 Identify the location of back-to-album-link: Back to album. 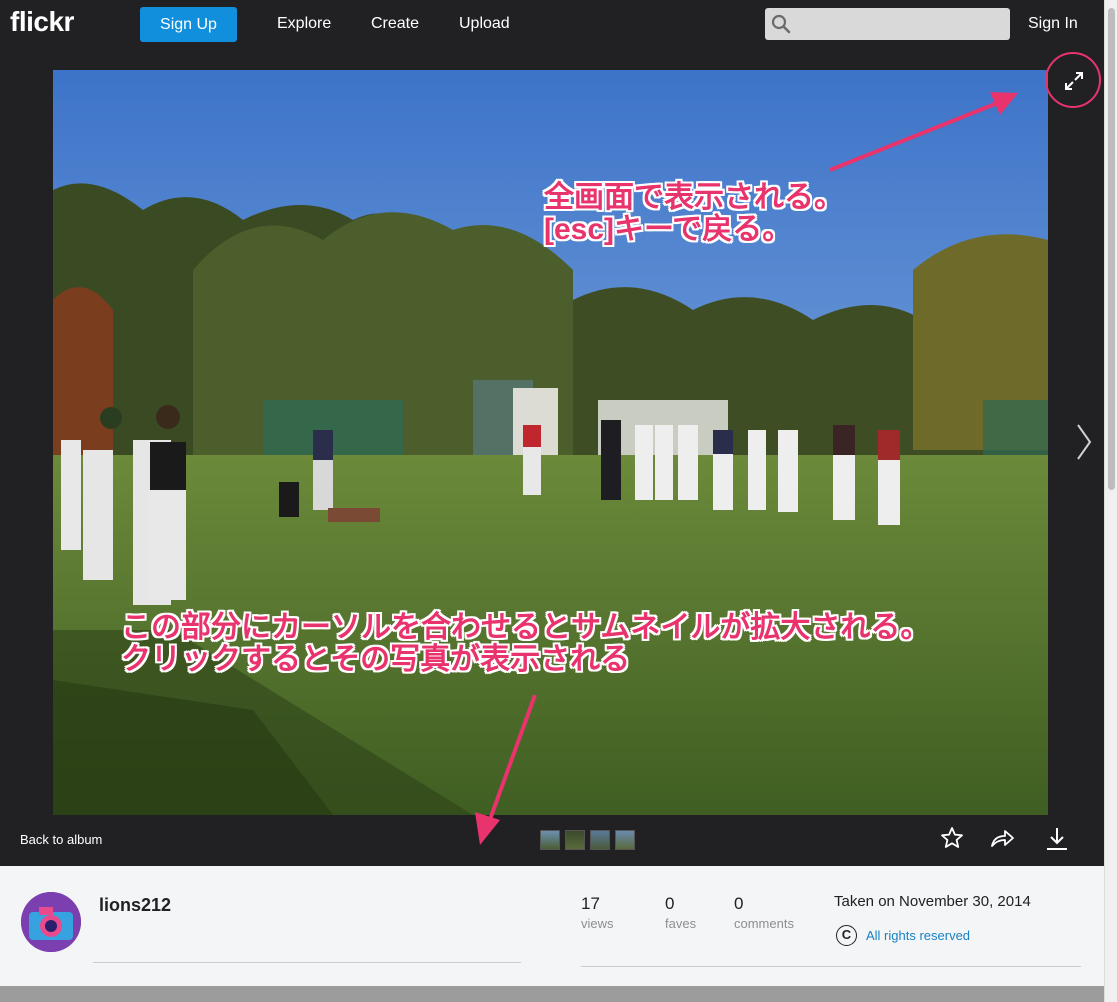
(61, 839).